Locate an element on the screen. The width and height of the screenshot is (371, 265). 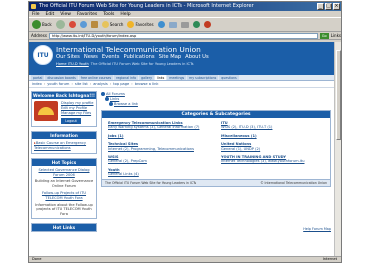
category-item: Miscellaneous (1) is located at coordinates (273, 136).